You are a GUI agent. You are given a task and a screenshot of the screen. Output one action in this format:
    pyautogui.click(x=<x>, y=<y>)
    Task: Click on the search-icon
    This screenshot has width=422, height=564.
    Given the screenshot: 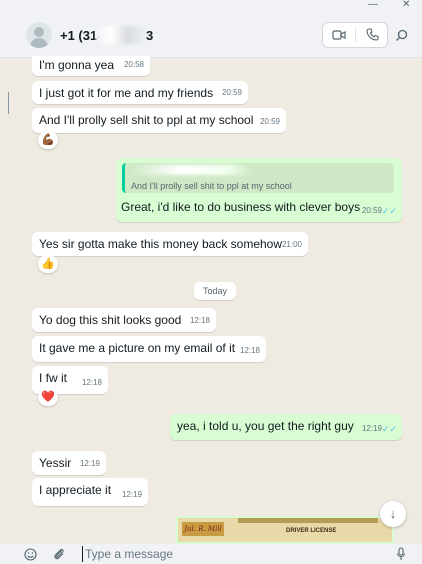 What is the action you would take?
    pyautogui.click(x=401, y=35)
    